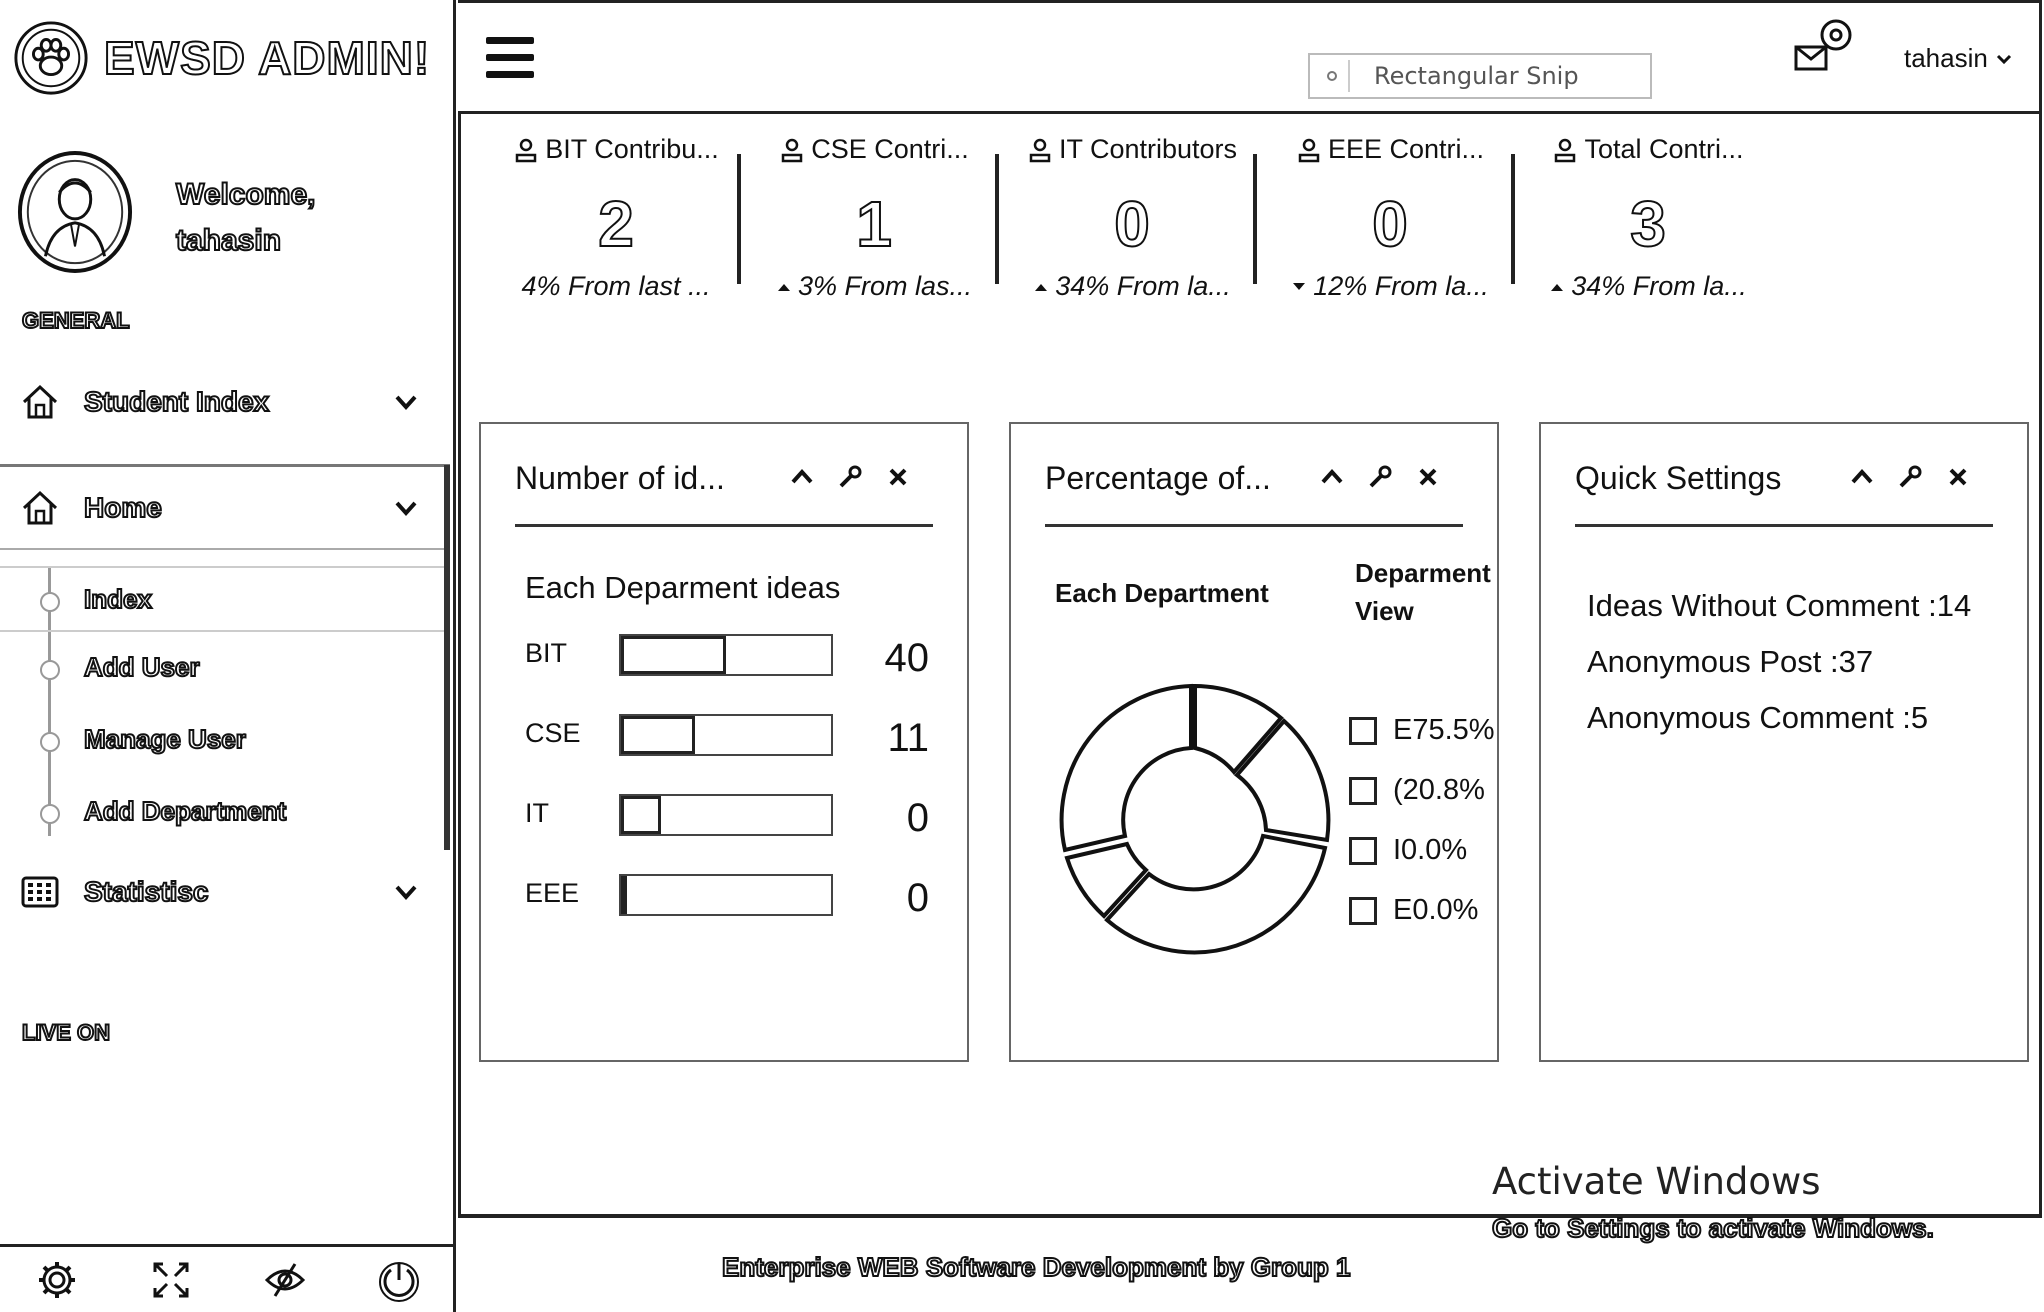 This screenshot has height=1312, width=2044. What do you see at coordinates (1439, 790) in the screenshot?
I see `legend-label: (20.8%` at bounding box center [1439, 790].